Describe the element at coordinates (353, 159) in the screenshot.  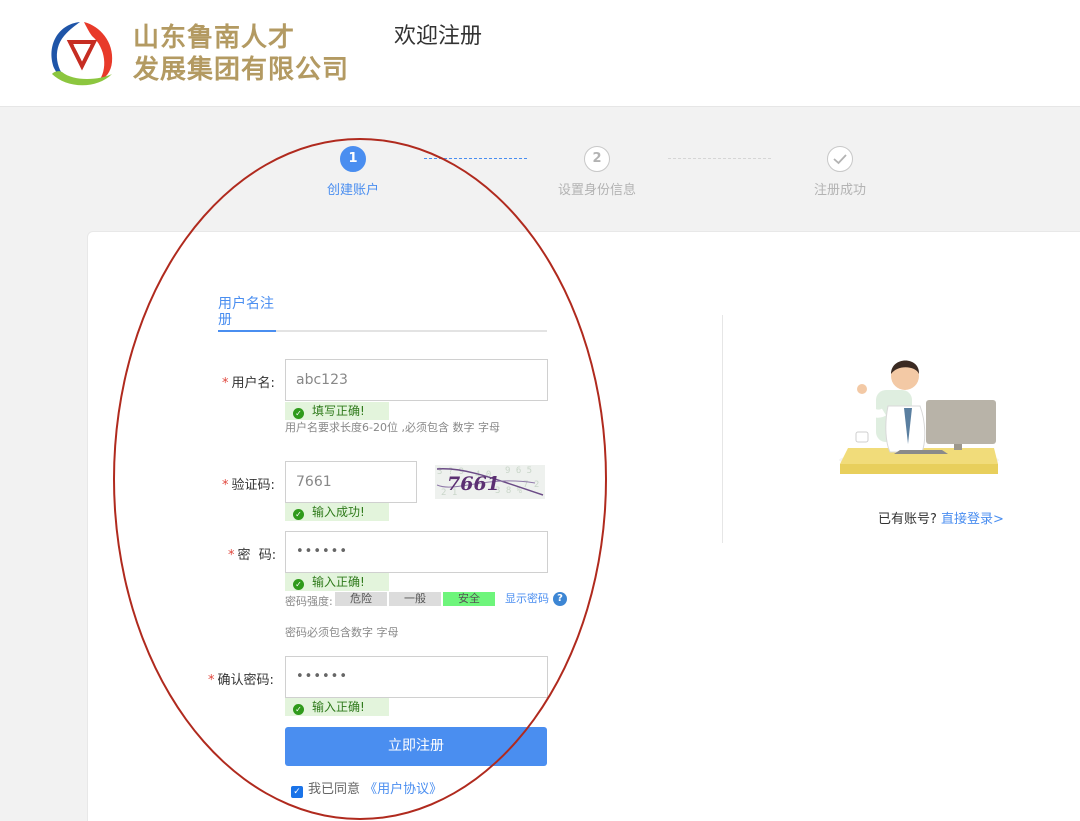
I see `step-number-1: 1` at that location.